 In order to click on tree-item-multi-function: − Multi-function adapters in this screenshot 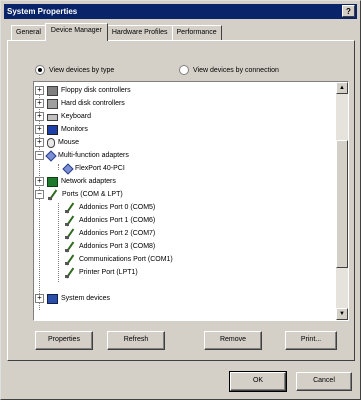, I will do `click(82, 155)`.